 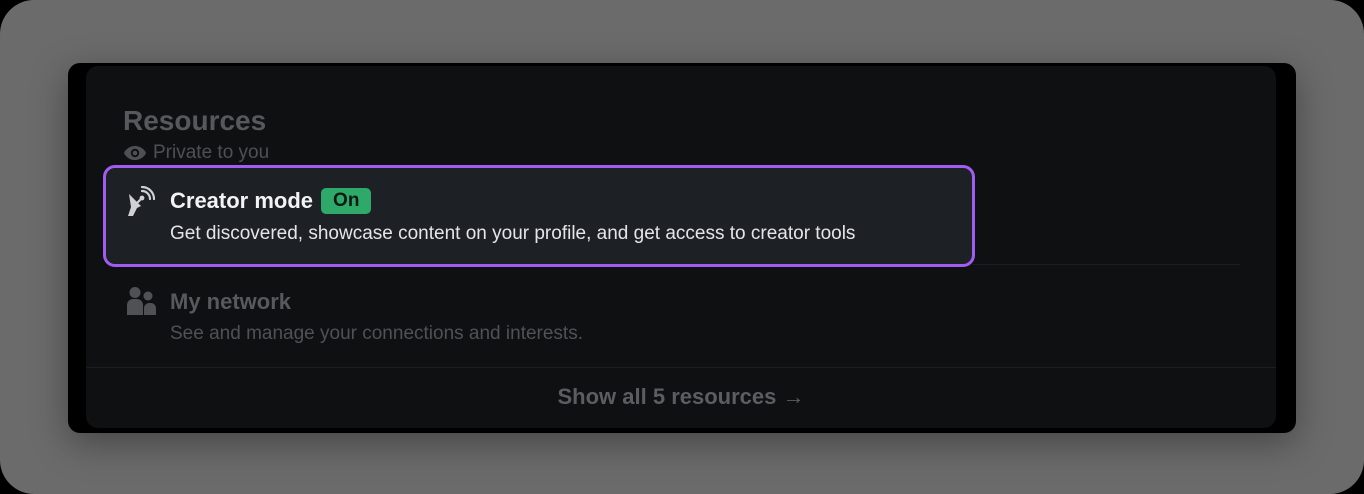 What do you see at coordinates (539, 216) in the screenshot?
I see `creator-mode-item` at bounding box center [539, 216].